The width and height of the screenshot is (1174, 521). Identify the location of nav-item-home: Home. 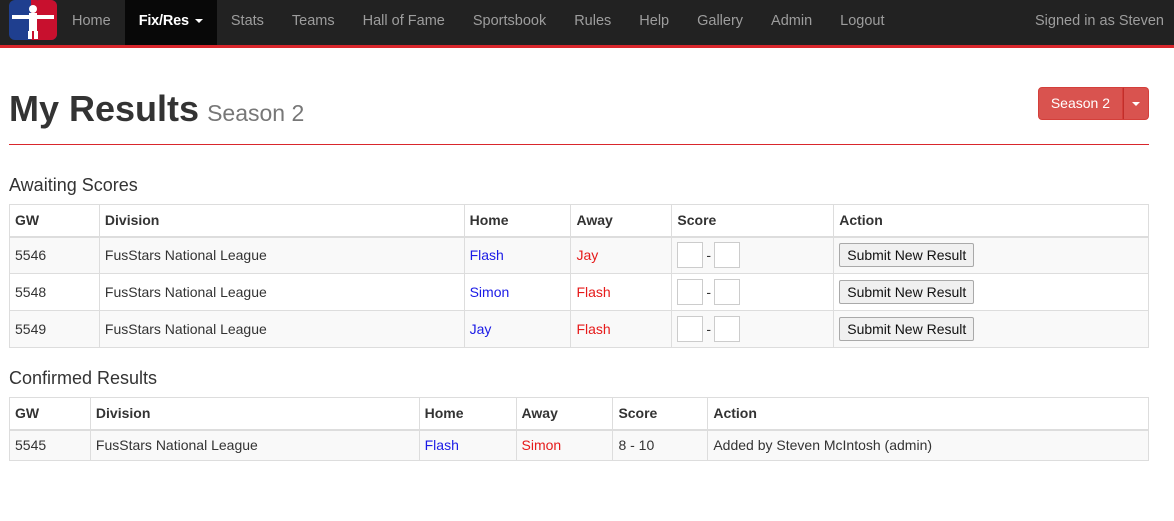
(91, 22).